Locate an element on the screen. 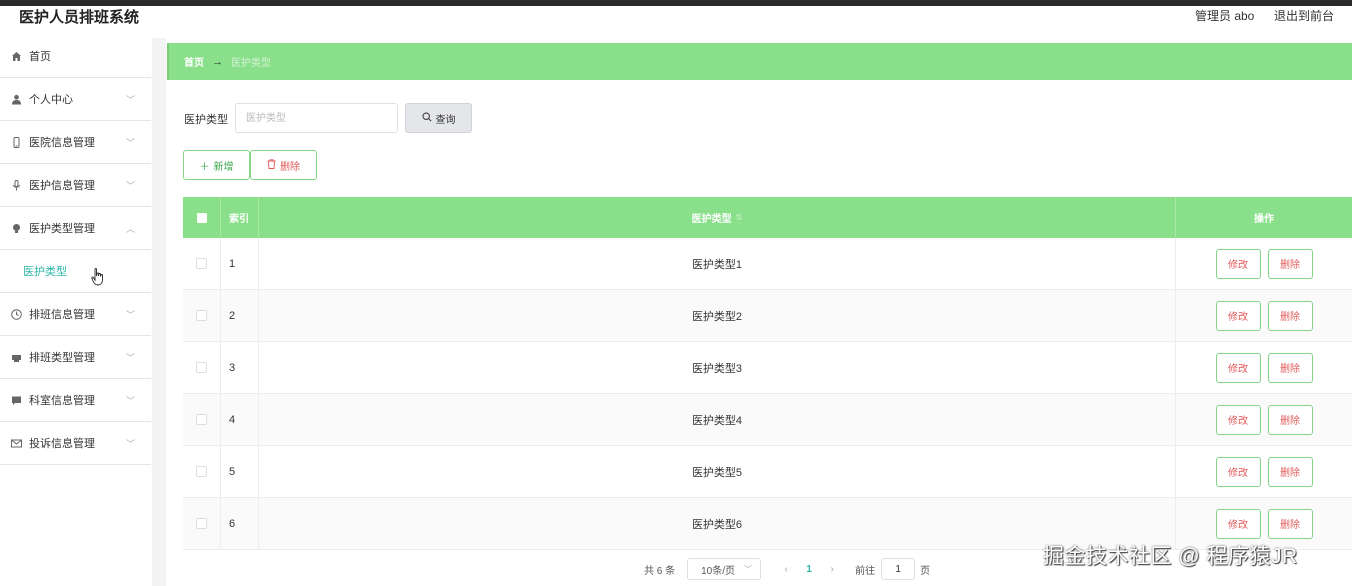  sidebar-item-home: 首页 is located at coordinates (75, 56).